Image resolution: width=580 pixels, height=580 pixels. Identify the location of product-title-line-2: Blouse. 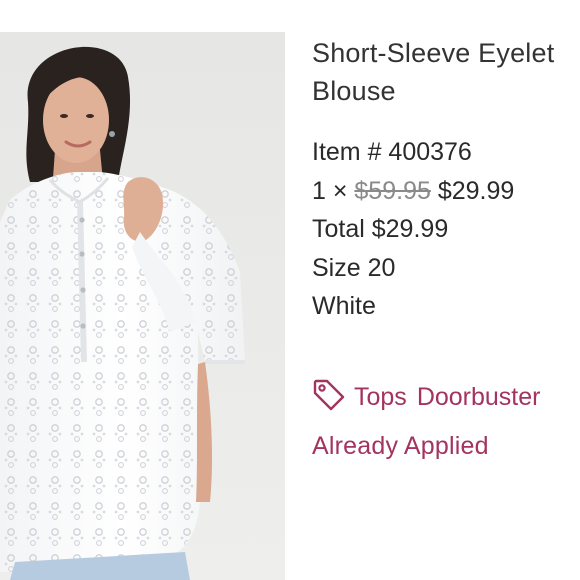
(446, 91).